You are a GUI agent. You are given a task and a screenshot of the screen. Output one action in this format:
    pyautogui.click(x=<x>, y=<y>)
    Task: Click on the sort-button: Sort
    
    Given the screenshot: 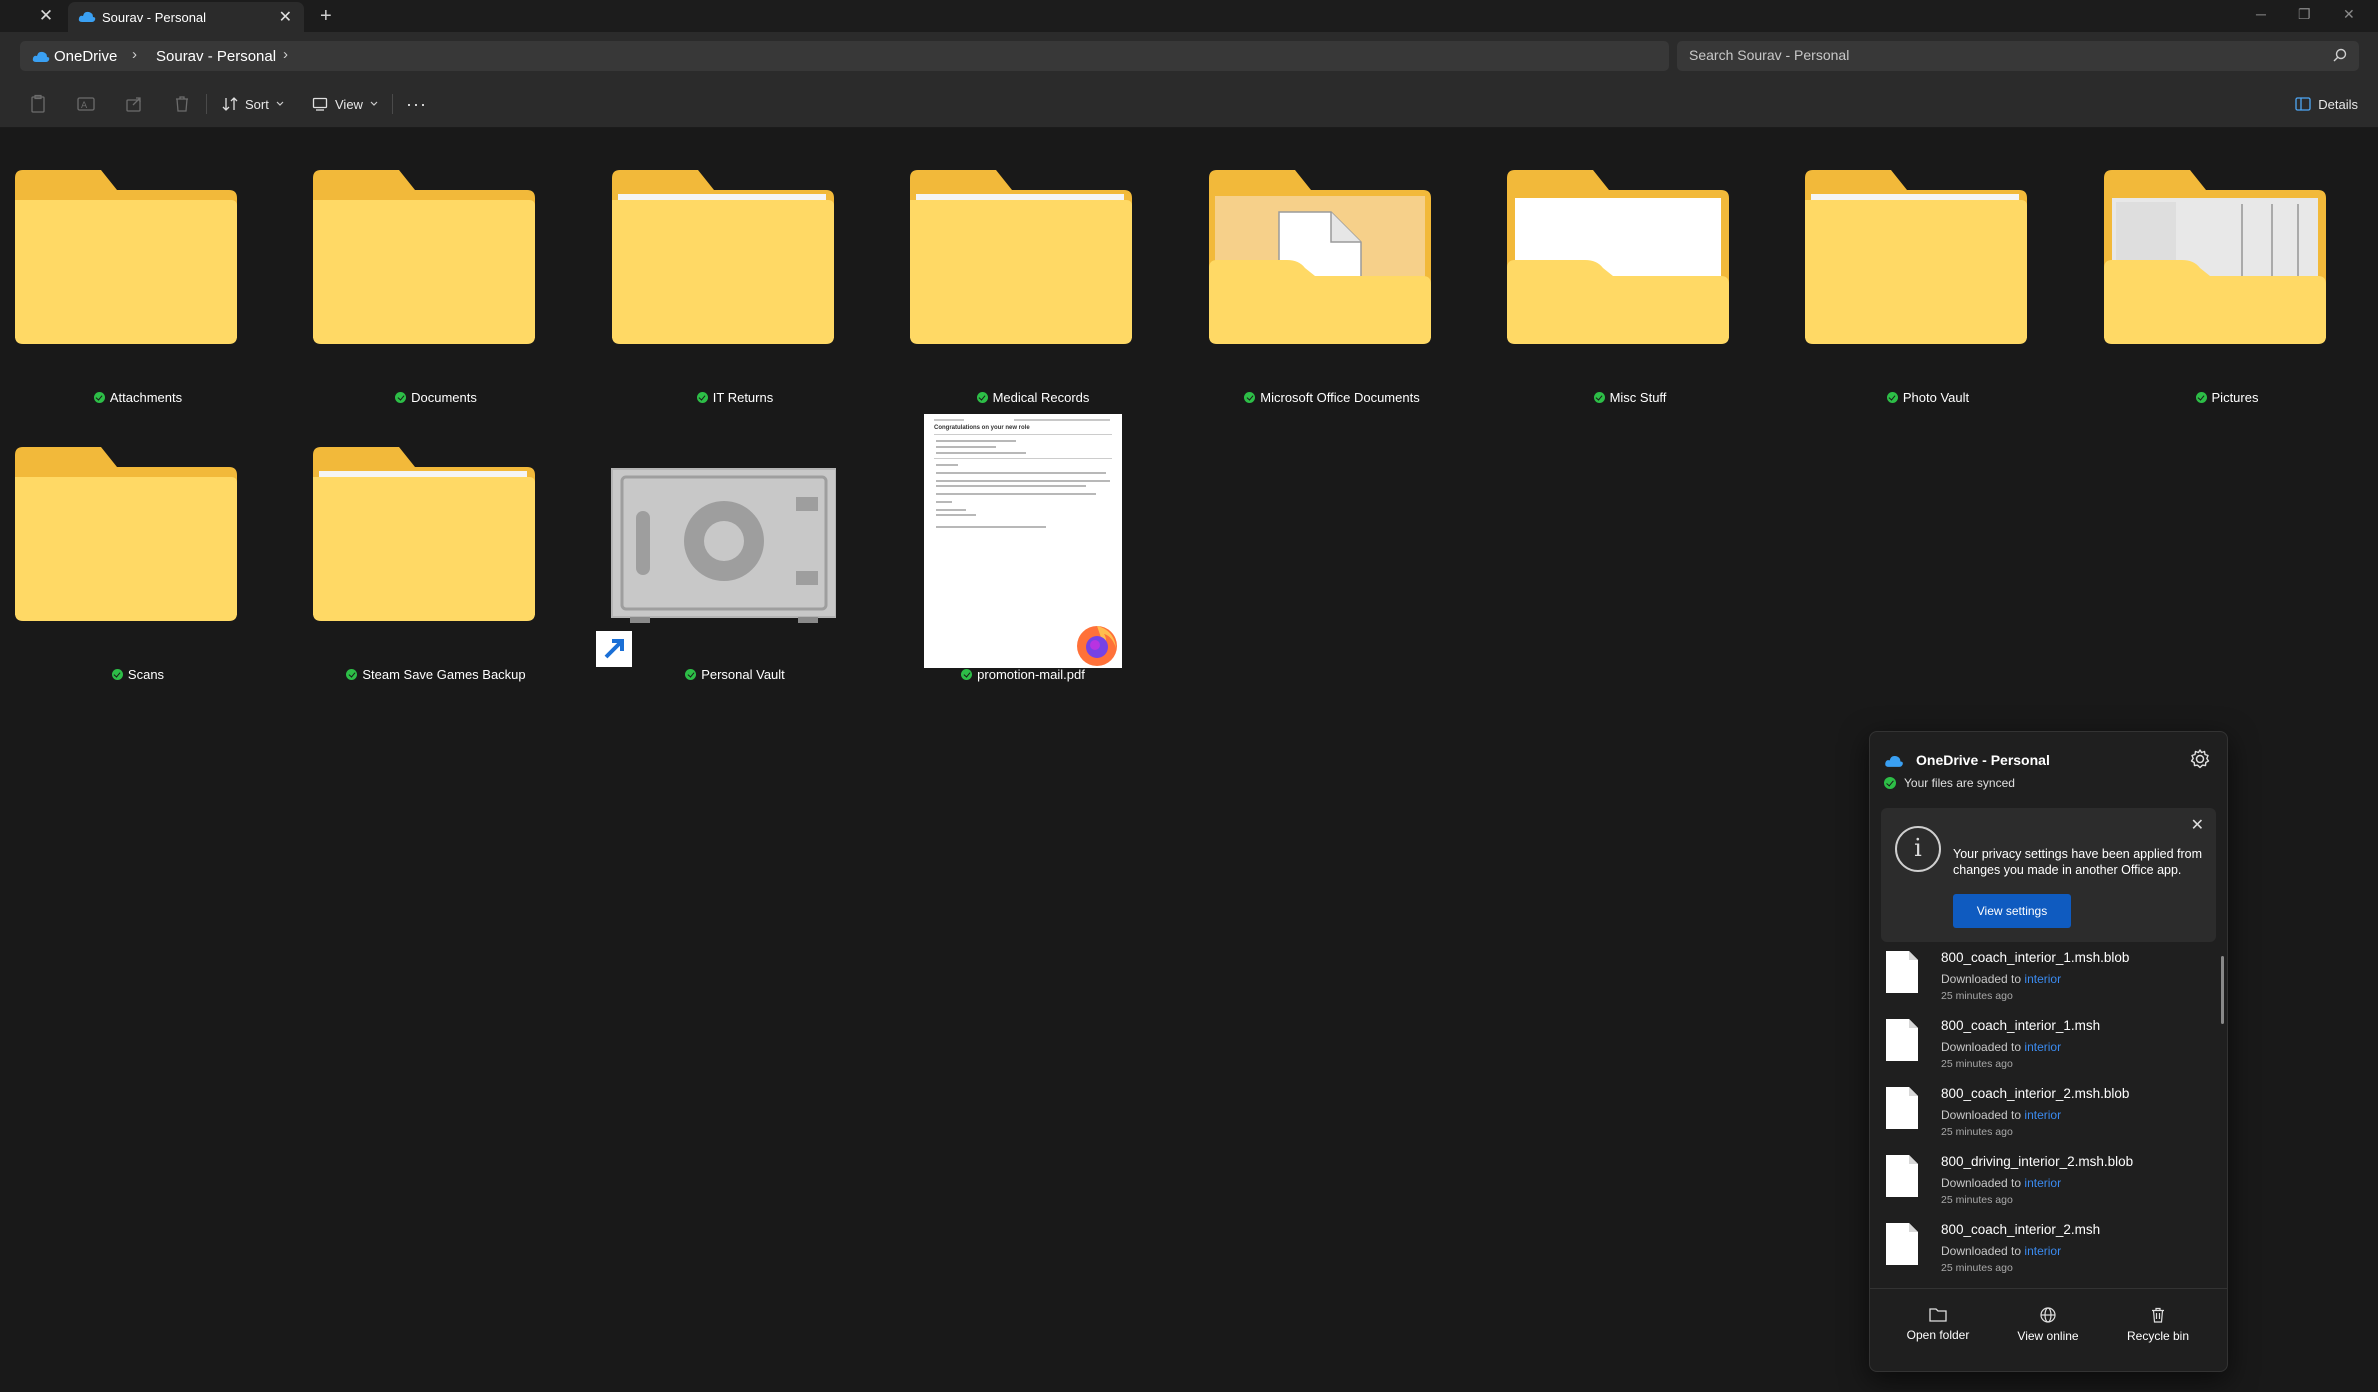 What is the action you would take?
    pyautogui.click(x=253, y=104)
    